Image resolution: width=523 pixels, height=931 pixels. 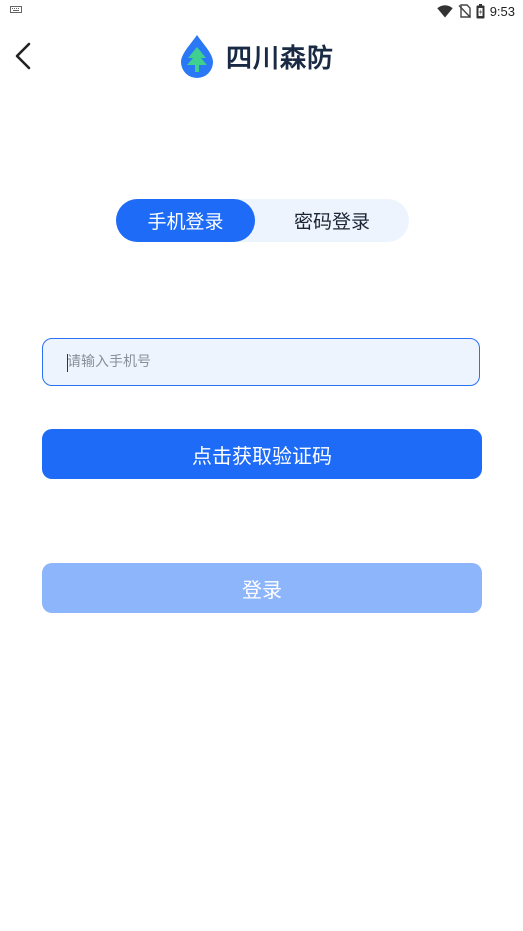 I want to click on status-icons: 9:53, so click(x=475, y=11).